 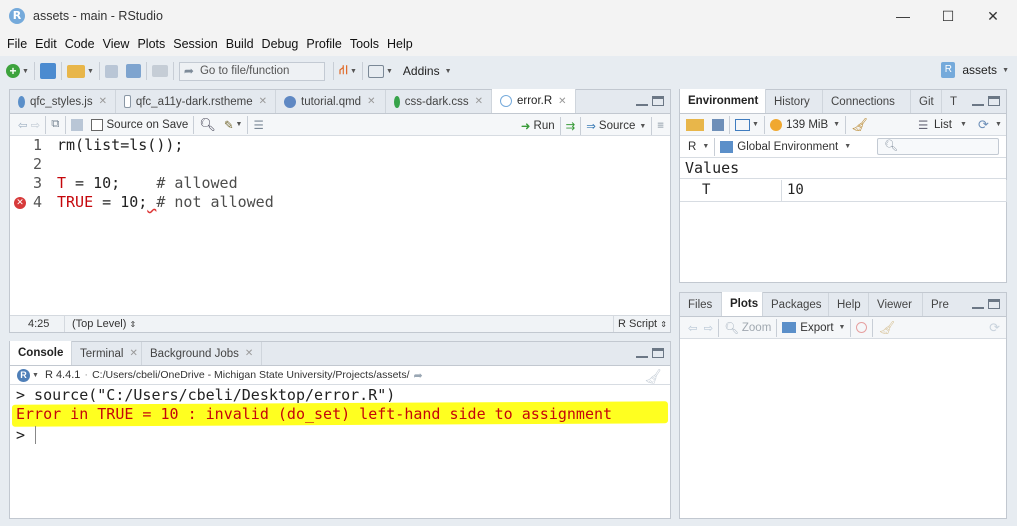 What do you see at coordinates (364, 44) in the screenshot?
I see `menu-tools: Tools` at bounding box center [364, 44].